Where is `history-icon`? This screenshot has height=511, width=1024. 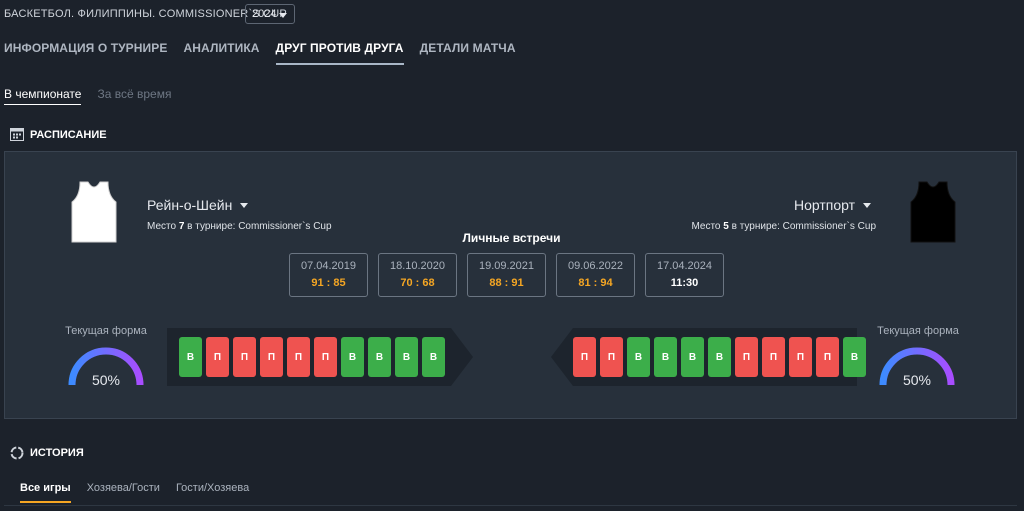
history-icon is located at coordinates (17, 453).